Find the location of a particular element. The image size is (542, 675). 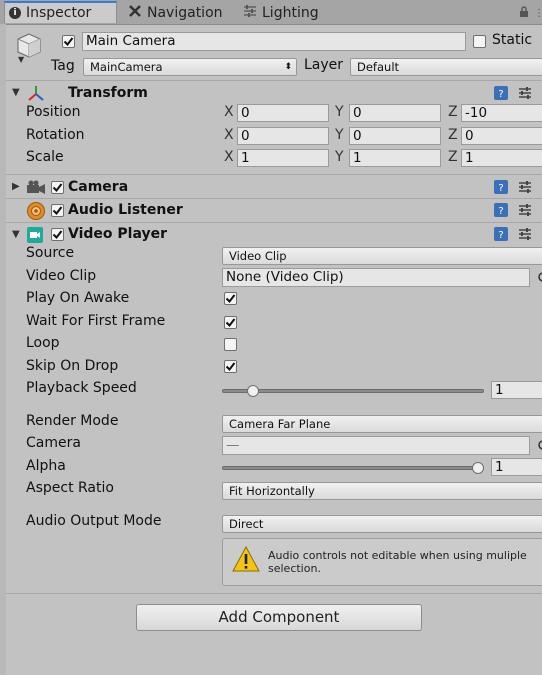

aspect-ratio-label: Aspect Ratio is located at coordinates (70, 488).